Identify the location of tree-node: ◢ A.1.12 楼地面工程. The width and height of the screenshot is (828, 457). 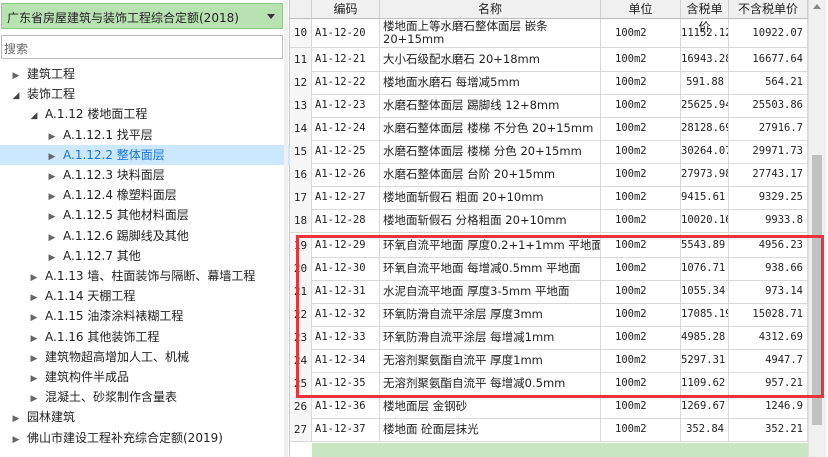
(88, 115).